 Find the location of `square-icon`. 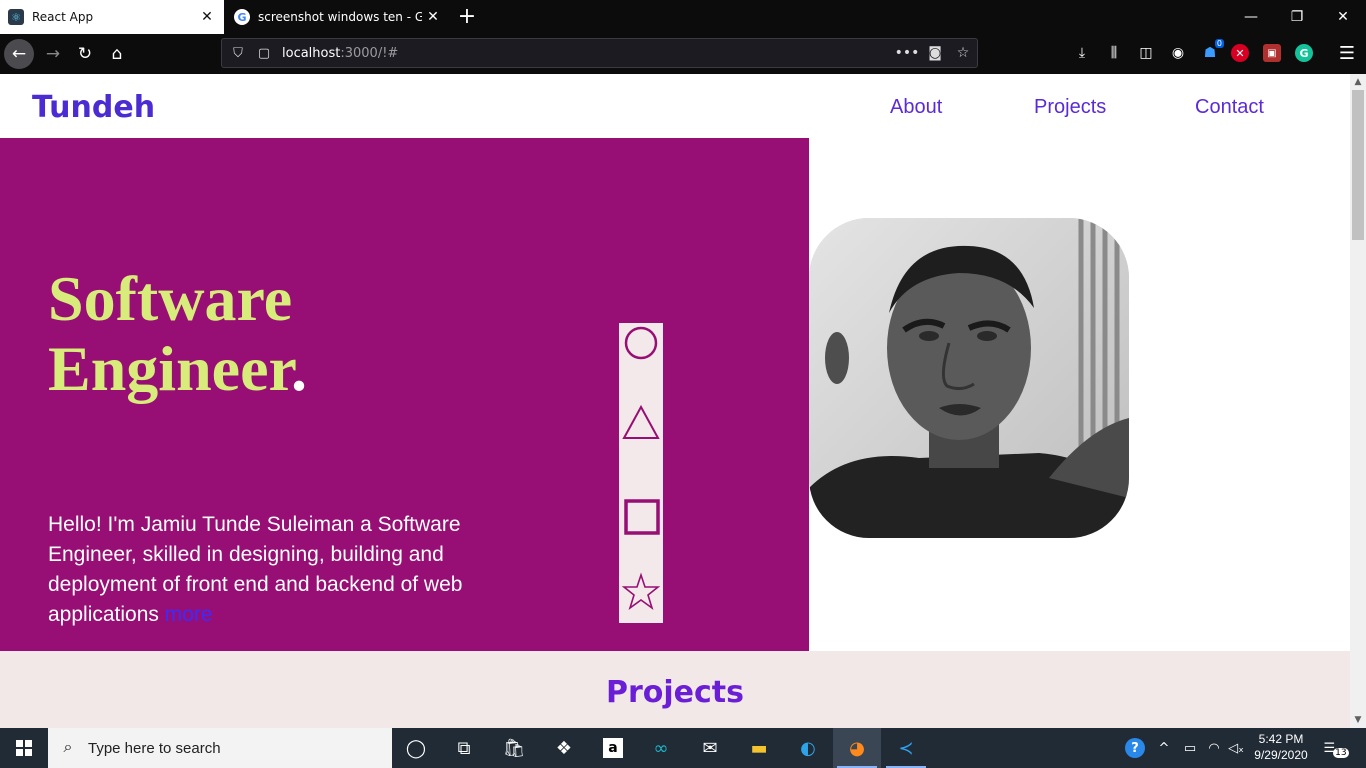

square-icon is located at coordinates (642, 517).